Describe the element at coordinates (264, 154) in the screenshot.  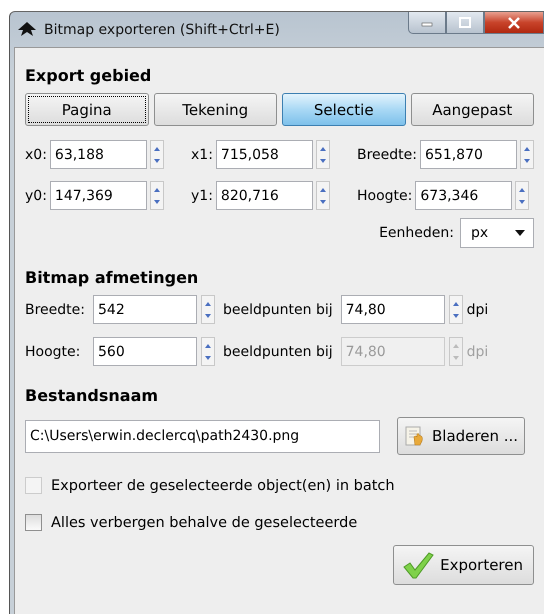
I see `number-field: 715,058` at that location.